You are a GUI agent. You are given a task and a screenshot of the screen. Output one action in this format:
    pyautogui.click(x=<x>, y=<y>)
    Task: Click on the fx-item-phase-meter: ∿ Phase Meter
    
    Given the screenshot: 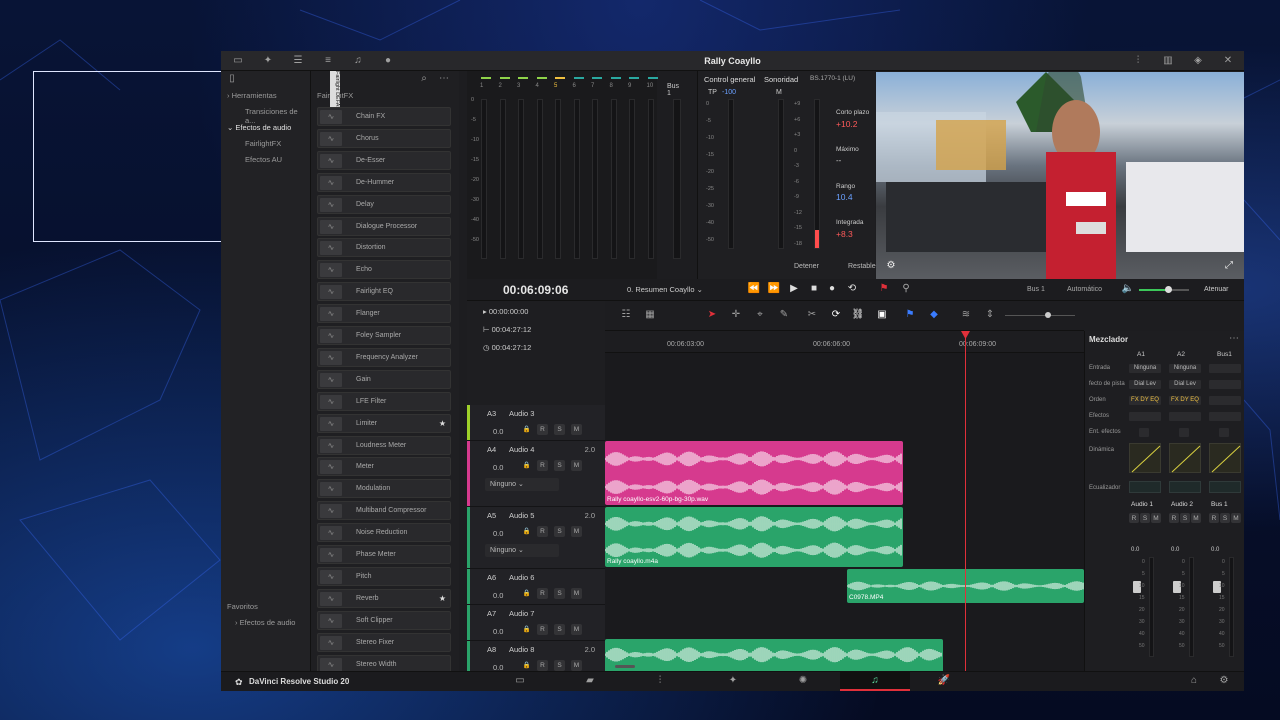 What is the action you would take?
    pyautogui.click(x=384, y=554)
    